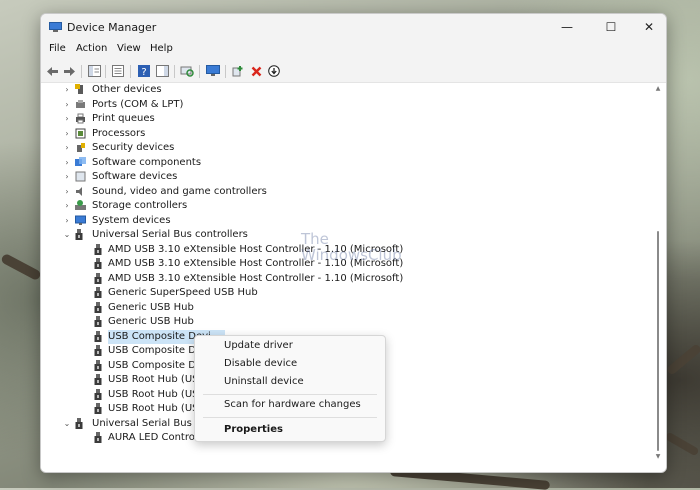 This screenshot has height=490, width=700. I want to click on menu-view: View, so click(129, 48).